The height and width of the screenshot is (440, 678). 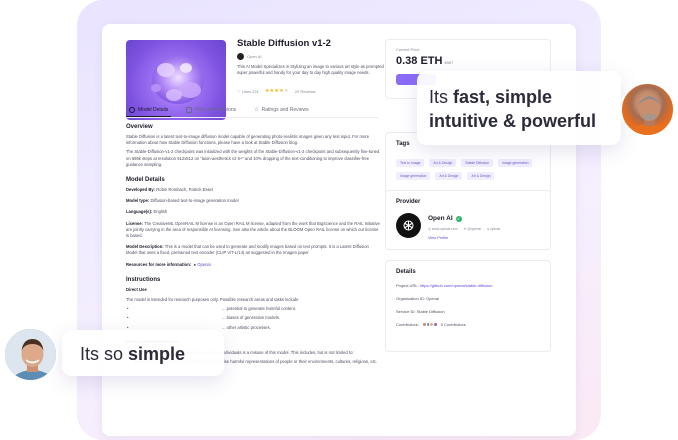 What do you see at coordinates (239, 91) in the screenshot?
I see `heart-icon: ♡` at bounding box center [239, 91].